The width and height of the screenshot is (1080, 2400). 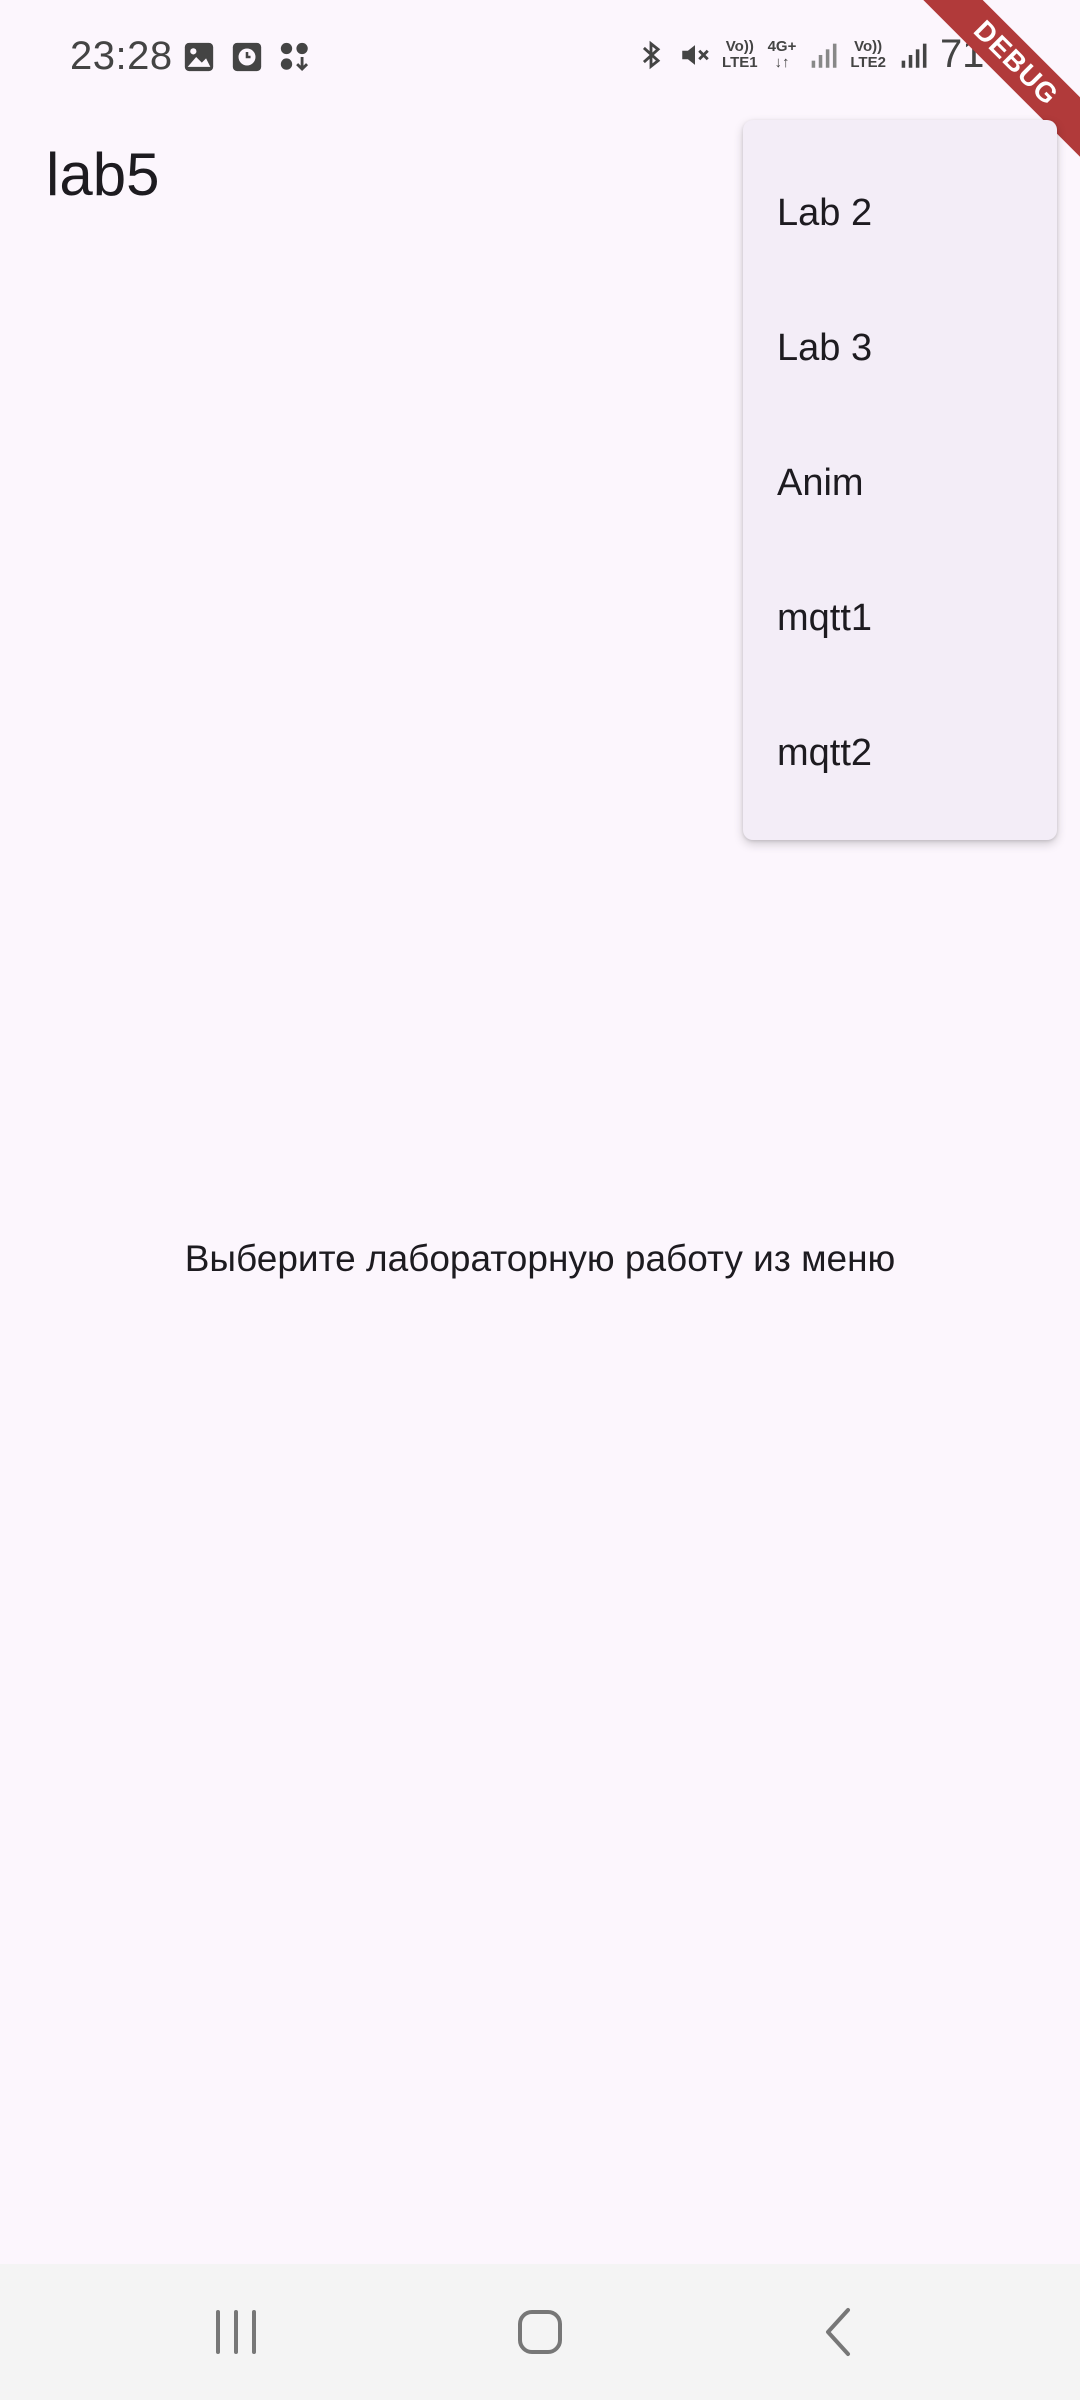 What do you see at coordinates (740, 54) in the screenshot?
I see `network-lte1: Vo)) LTE1` at bounding box center [740, 54].